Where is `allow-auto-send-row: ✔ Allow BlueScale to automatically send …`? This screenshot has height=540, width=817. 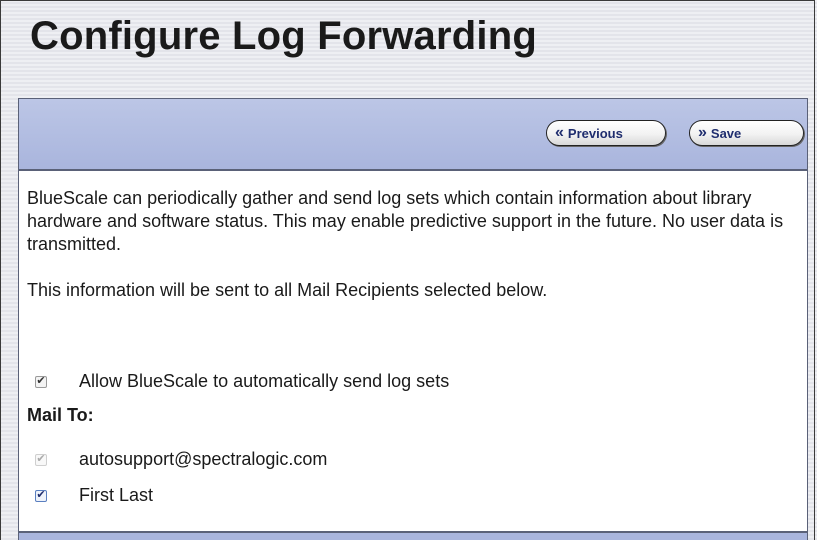
allow-auto-send-row: ✔ Allow BlueScale to automatically send … is located at coordinates (242, 381).